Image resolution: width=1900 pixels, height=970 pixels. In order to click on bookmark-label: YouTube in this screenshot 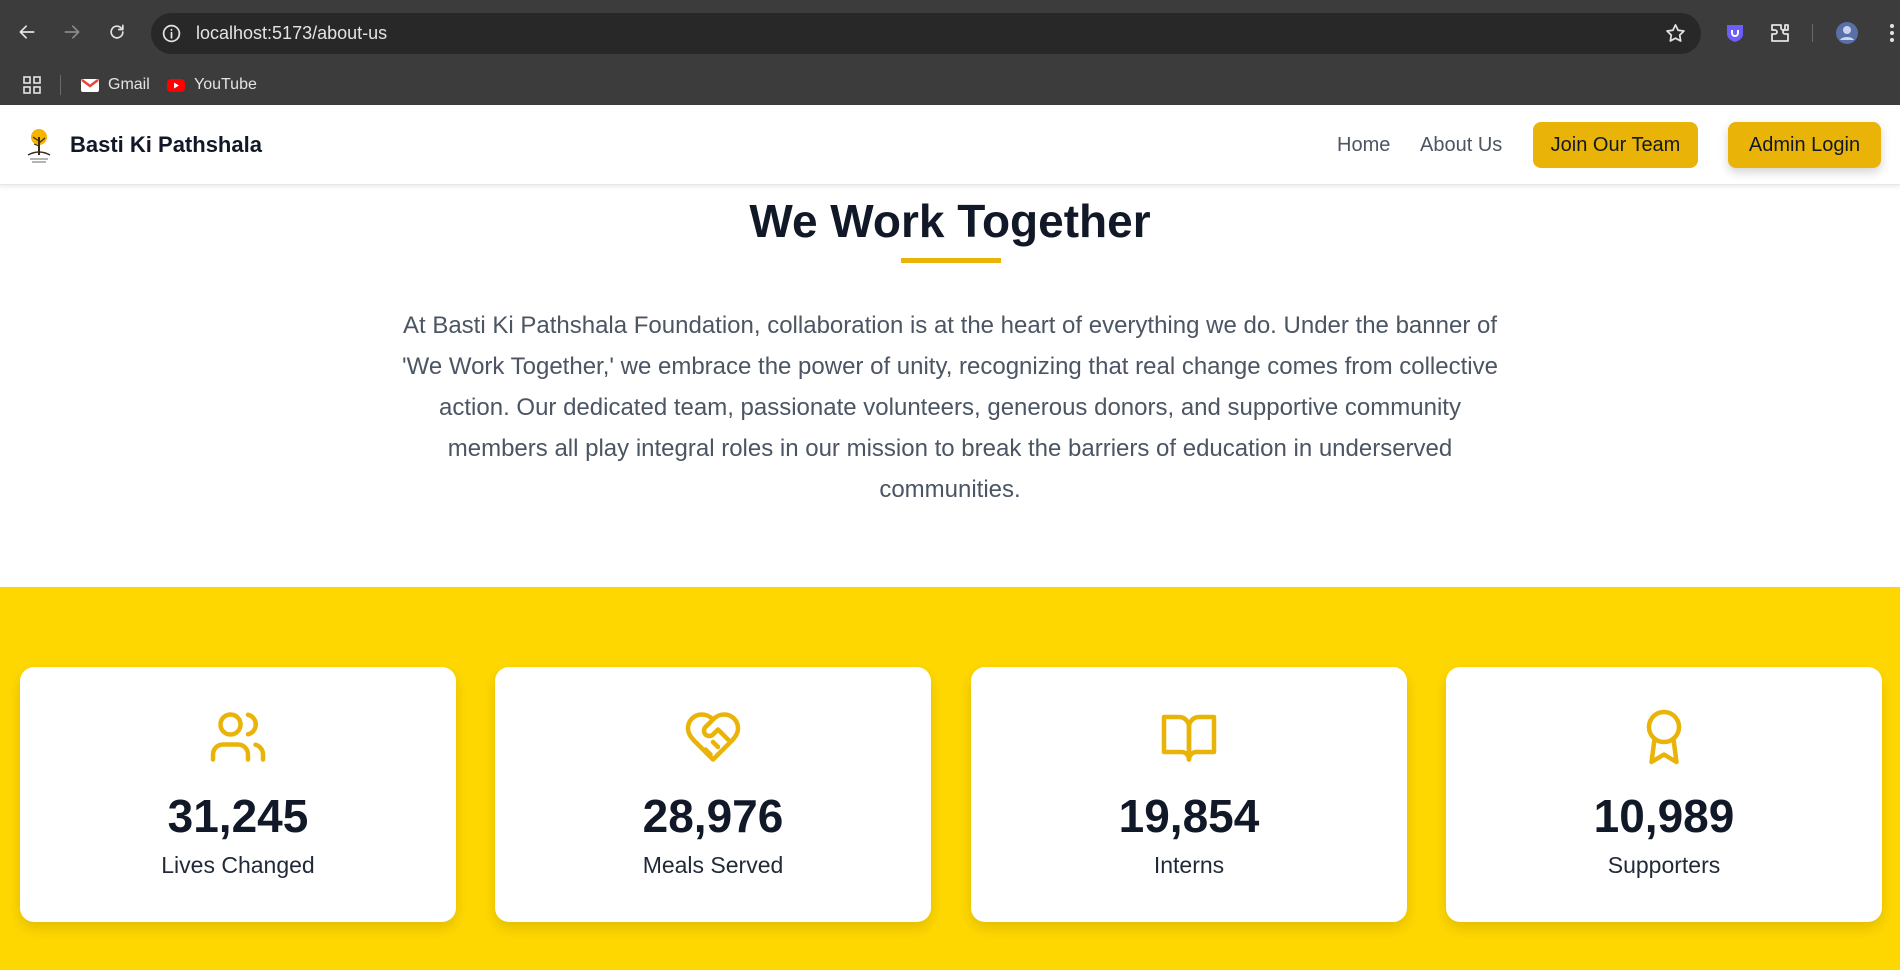, I will do `click(225, 84)`.